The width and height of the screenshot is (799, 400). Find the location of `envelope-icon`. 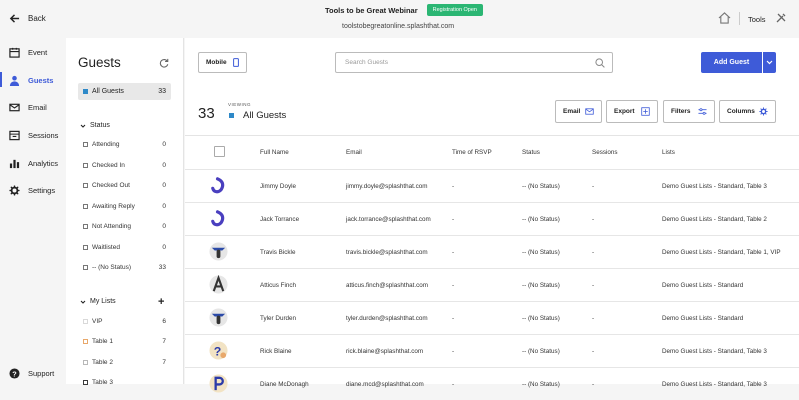

envelope-icon is located at coordinates (14, 107).